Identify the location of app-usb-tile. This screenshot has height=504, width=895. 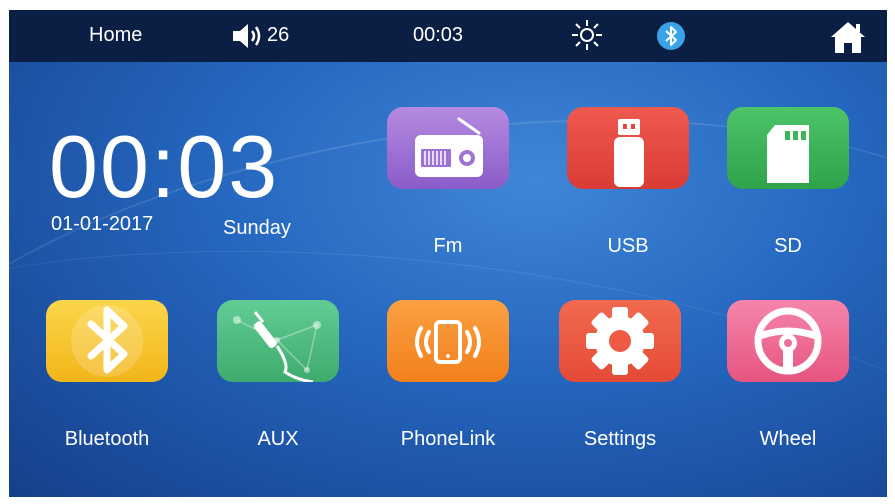
(628, 148).